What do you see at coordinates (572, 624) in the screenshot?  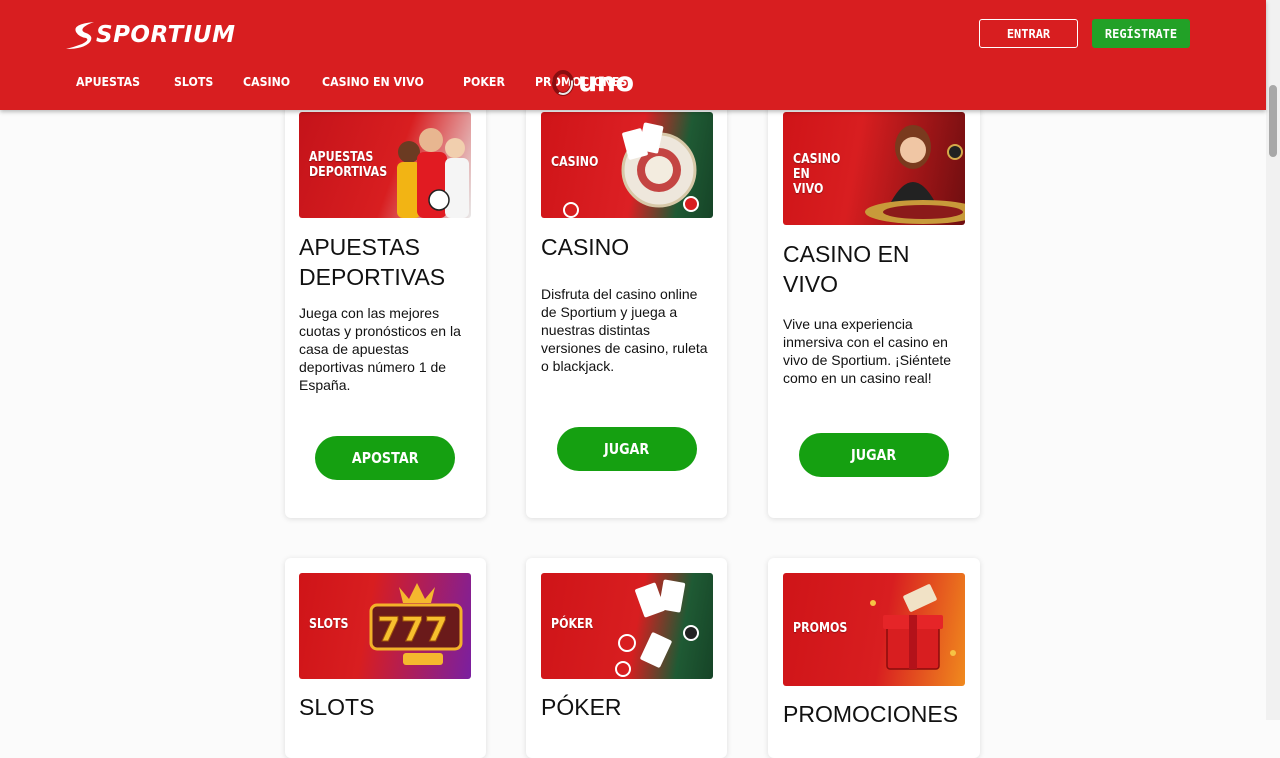 I see `image-label: PÓKER` at bounding box center [572, 624].